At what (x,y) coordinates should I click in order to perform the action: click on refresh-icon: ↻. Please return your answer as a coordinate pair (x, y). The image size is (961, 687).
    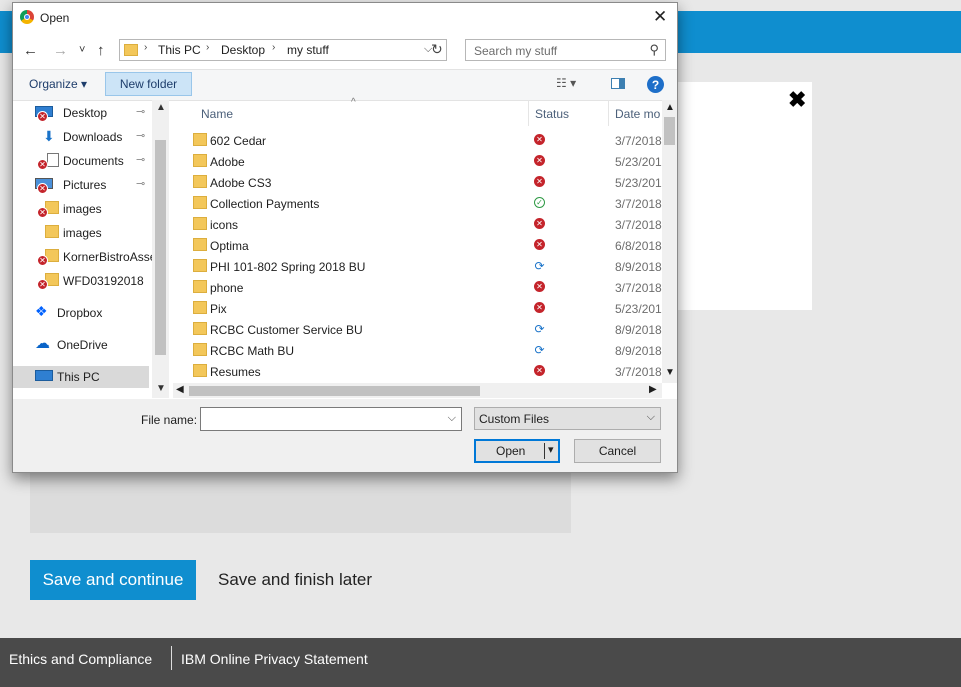
    Looking at the image, I should click on (437, 49).